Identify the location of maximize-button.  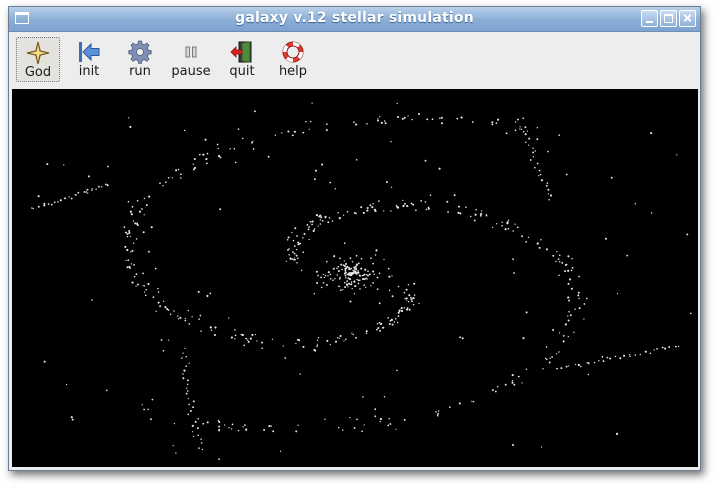
(668, 18).